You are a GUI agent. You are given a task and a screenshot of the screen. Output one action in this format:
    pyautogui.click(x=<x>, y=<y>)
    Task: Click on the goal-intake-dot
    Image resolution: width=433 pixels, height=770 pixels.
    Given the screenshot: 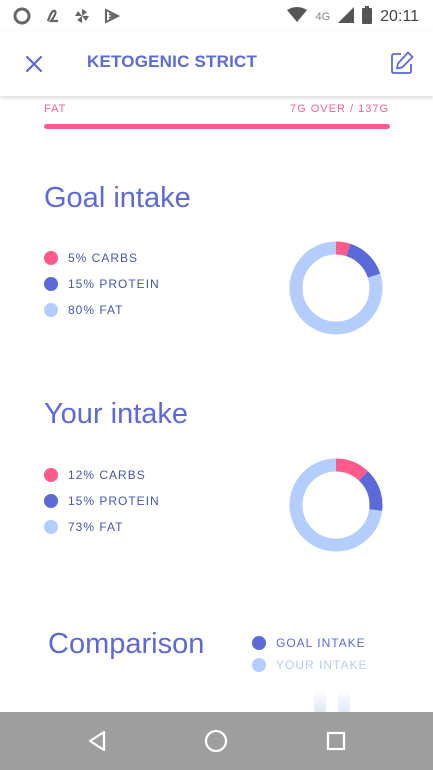 What is the action you would take?
    pyautogui.click(x=259, y=643)
    